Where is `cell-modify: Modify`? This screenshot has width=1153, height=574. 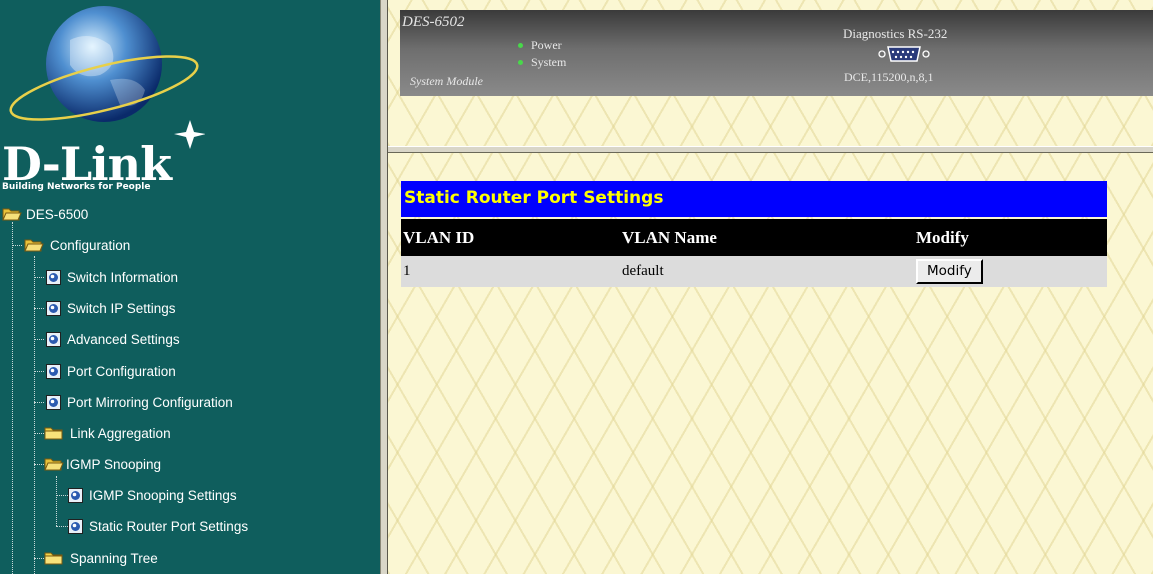 cell-modify: Modify is located at coordinates (1010, 271).